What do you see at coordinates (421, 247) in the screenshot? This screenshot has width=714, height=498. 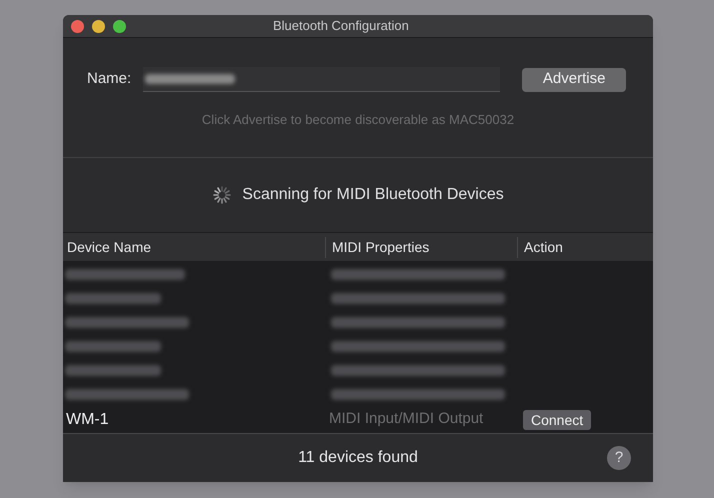 I see `column-header: MIDI Properties` at bounding box center [421, 247].